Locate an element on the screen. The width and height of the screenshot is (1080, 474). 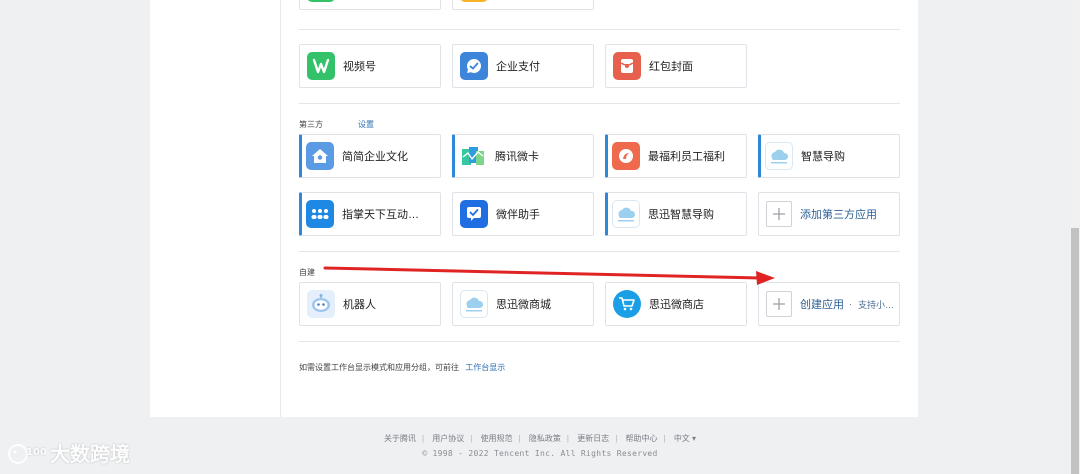
scrollbar-thumb is located at coordinates (1075, 351).